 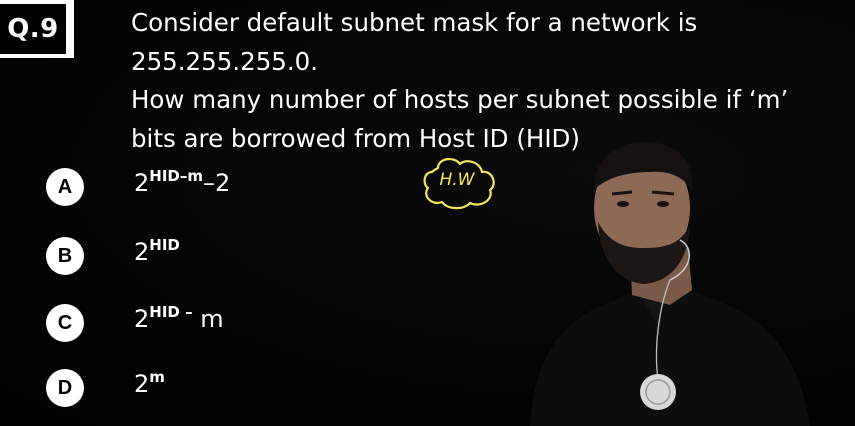 I want to click on question-number: Q.9, so click(x=33, y=29).